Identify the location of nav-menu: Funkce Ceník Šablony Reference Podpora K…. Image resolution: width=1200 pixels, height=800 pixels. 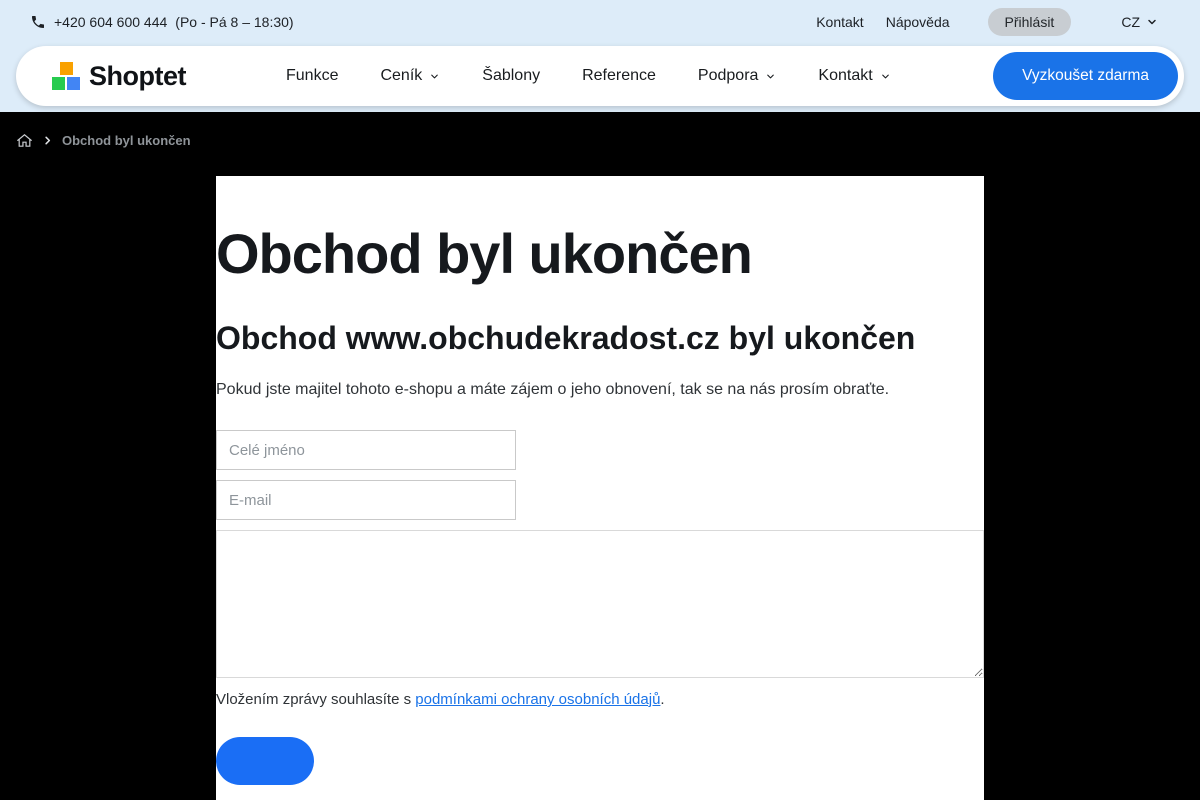
(588, 76).